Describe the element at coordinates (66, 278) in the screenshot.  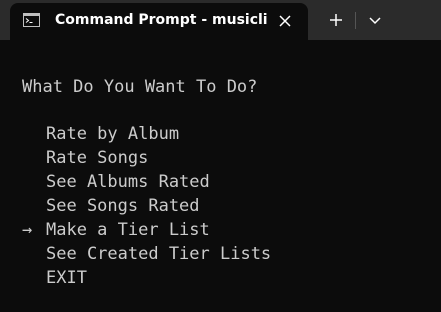
I see `menu-option: EXIT` at that location.